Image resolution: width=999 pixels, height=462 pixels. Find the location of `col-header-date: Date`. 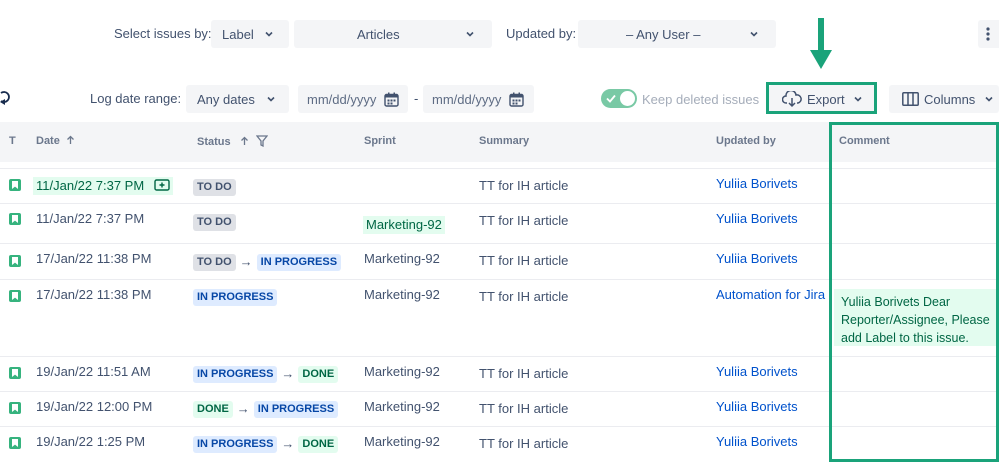

col-header-date: Date is located at coordinates (55, 141).